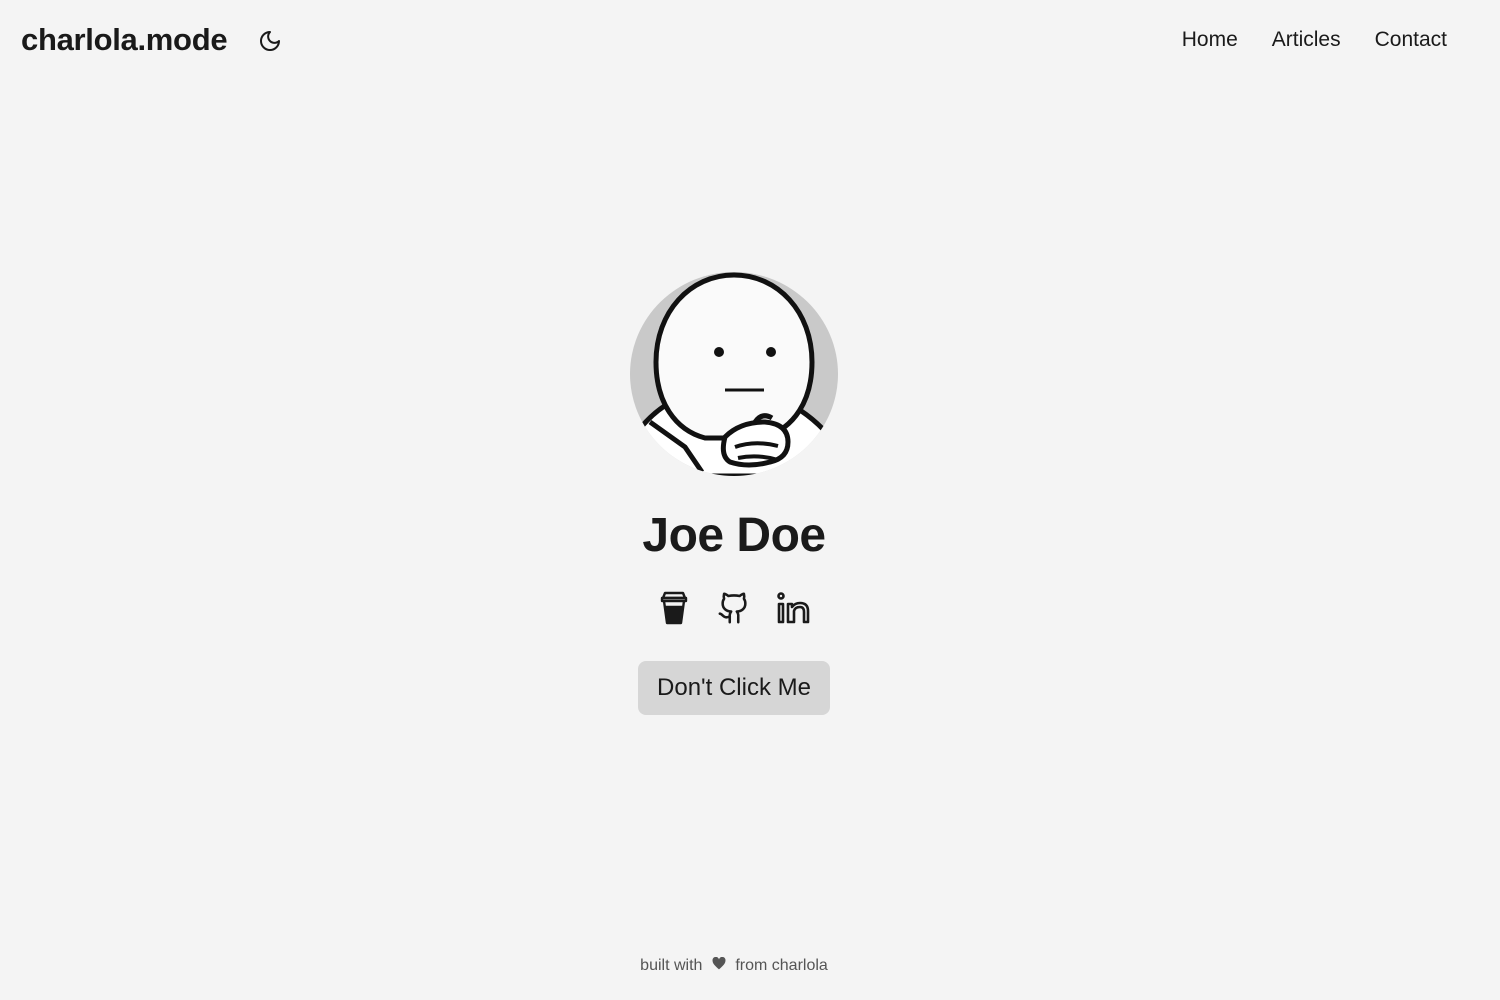 The image size is (1500, 1000). Describe the element at coordinates (734, 535) in the screenshot. I see `profile-name: Joe Doe` at that location.